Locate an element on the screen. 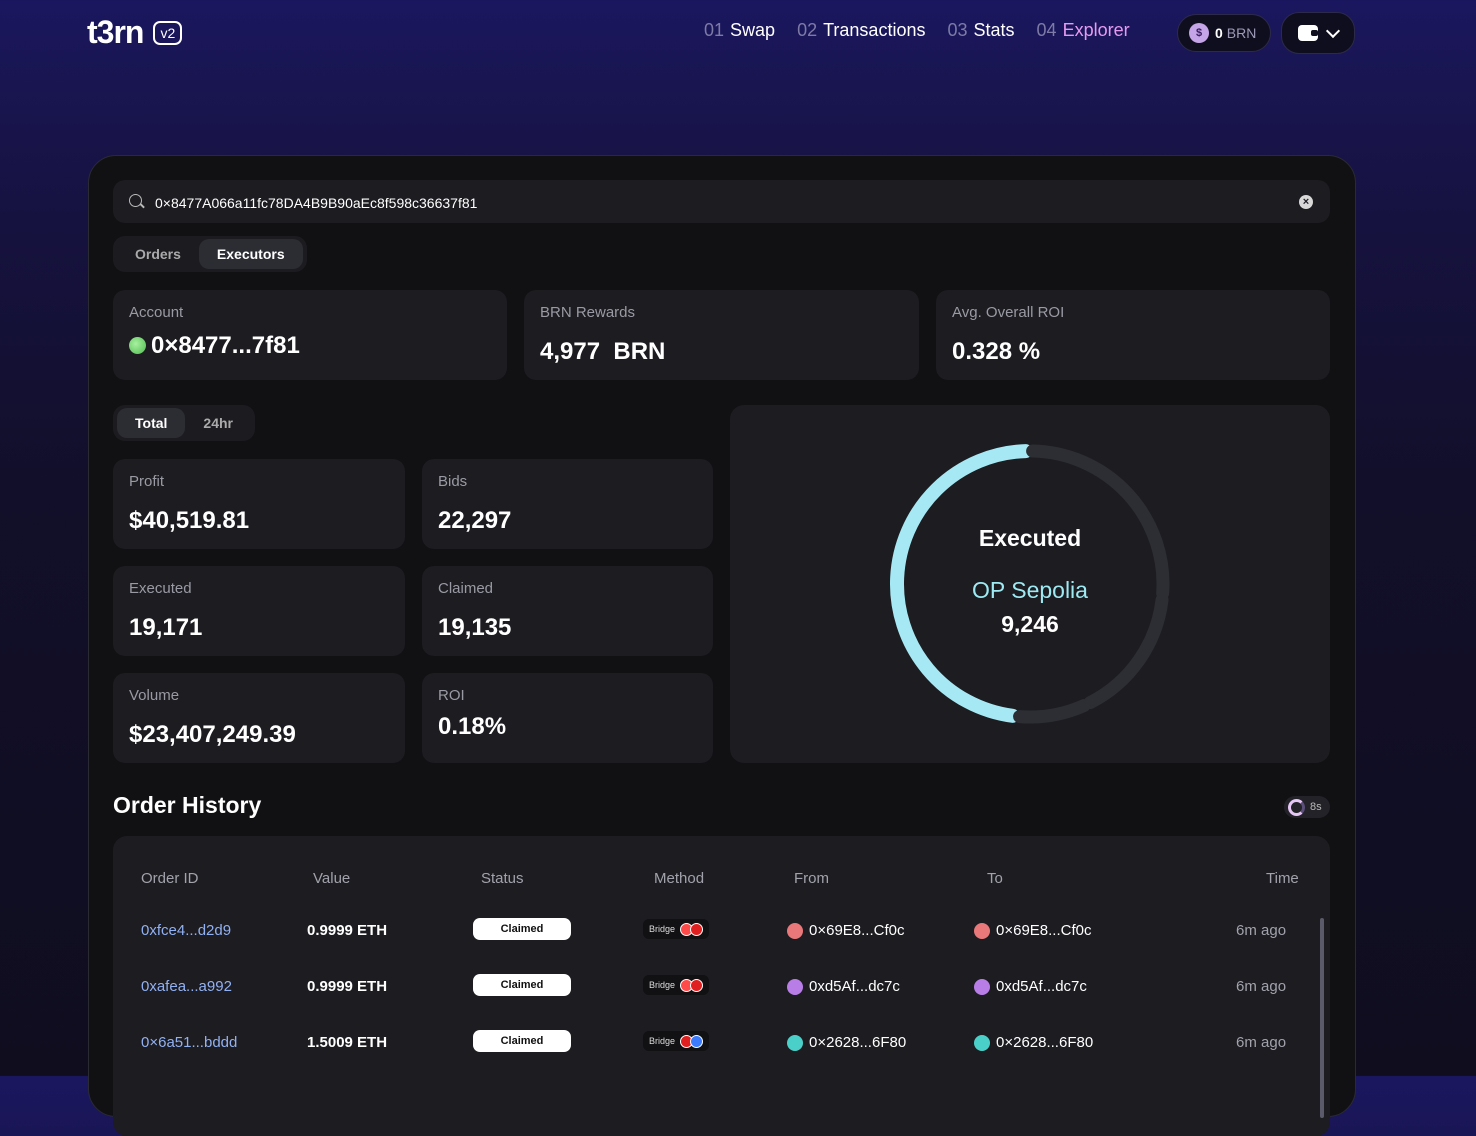  from-address: 0×2628...6F80 is located at coordinates (846, 1042).